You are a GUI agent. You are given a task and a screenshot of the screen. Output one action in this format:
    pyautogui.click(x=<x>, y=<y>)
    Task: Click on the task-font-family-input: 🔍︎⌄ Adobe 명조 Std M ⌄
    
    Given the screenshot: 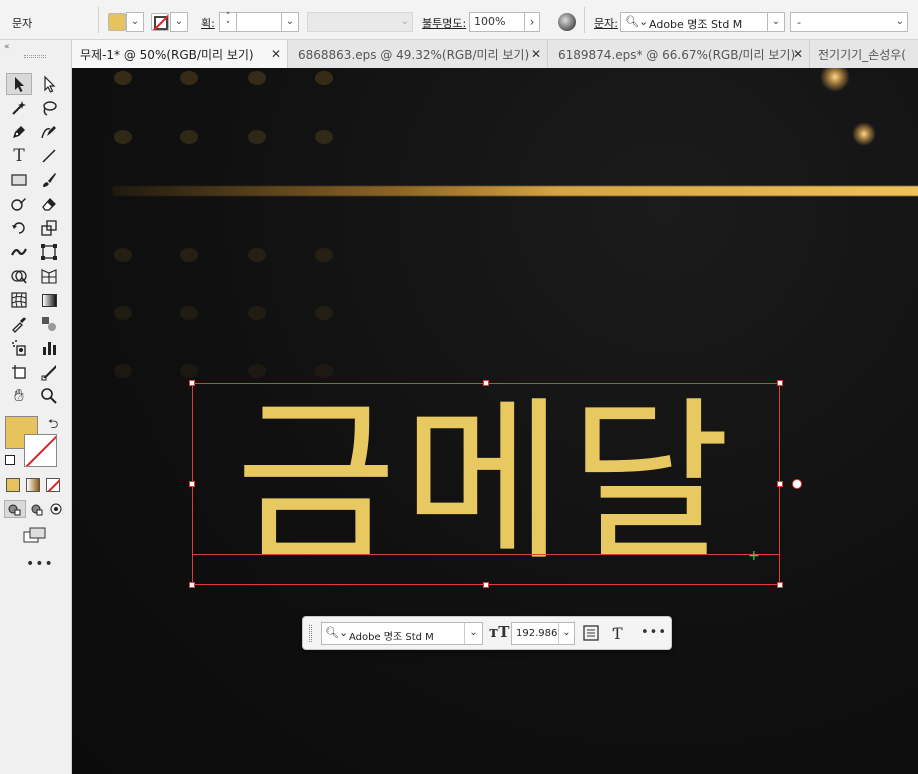 What is the action you would take?
    pyautogui.click(x=402, y=633)
    